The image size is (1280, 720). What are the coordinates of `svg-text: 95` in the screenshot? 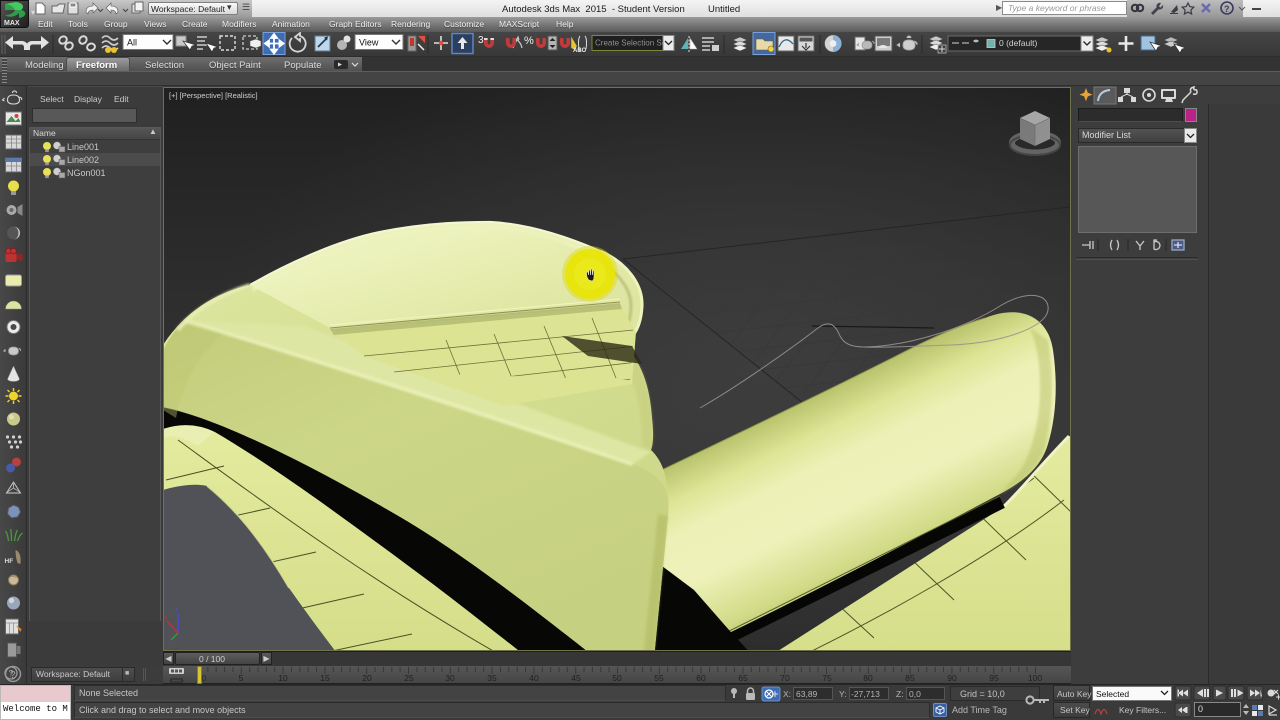 It's located at (994, 678).